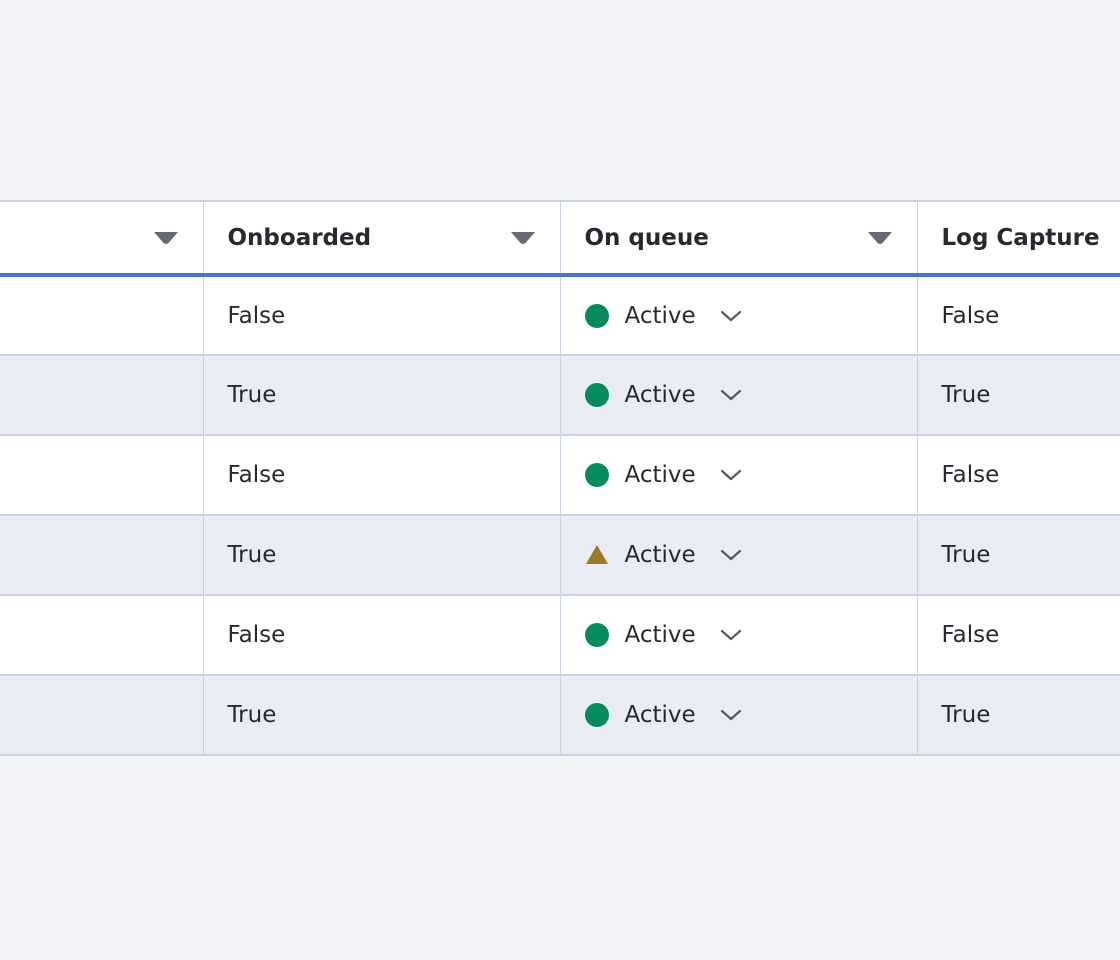  Describe the element at coordinates (101, 395) in the screenshot. I see `cell-name: Murphy` at that location.